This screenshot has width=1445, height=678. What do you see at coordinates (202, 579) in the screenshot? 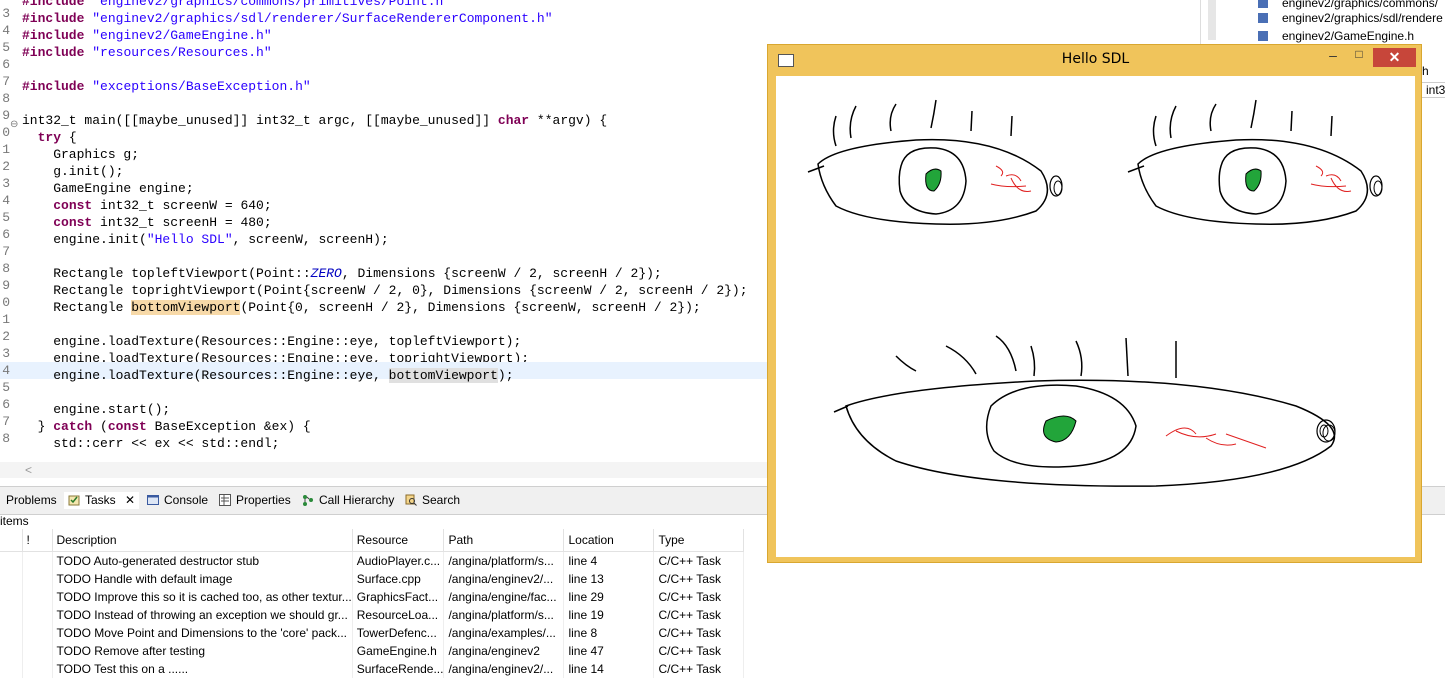
I see `description-cell: TODO Handle with default image` at bounding box center [202, 579].